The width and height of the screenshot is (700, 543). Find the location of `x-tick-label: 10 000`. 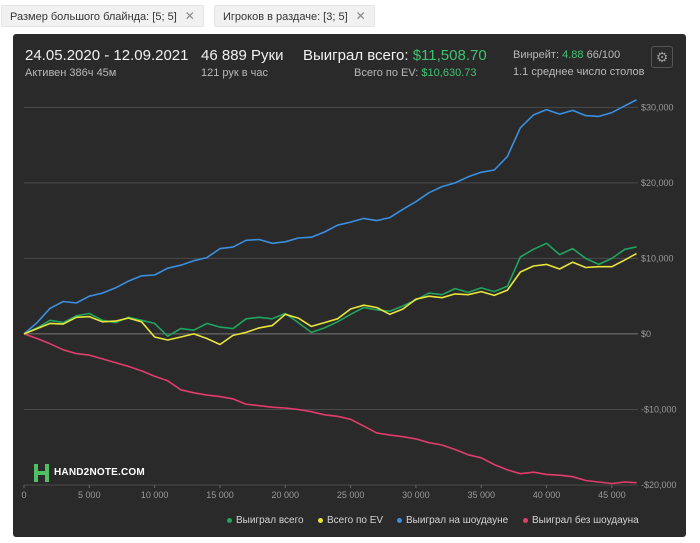

x-tick-label: 10 000 is located at coordinates (155, 495).